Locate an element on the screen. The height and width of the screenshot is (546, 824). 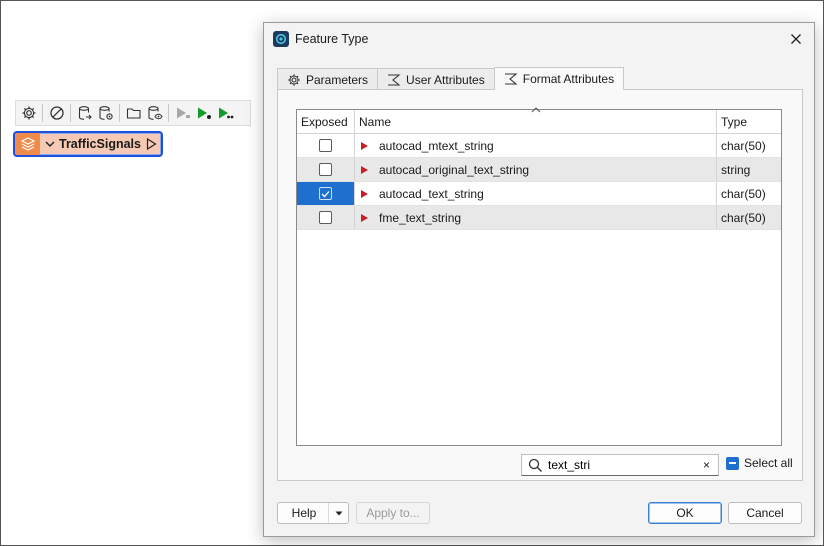
table-row: autocad_original_text_string string is located at coordinates (539, 170).